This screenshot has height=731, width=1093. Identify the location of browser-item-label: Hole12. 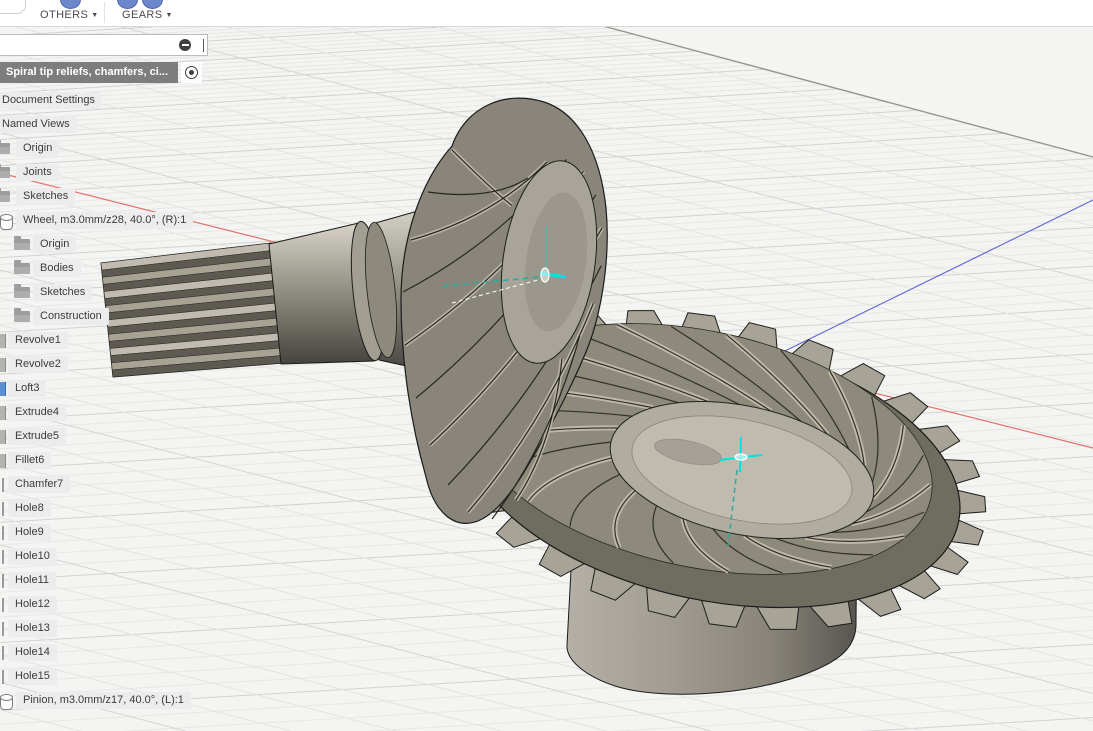
(32, 604).